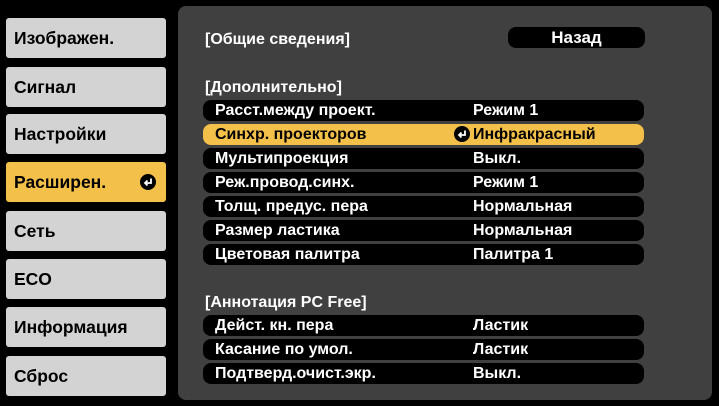 The image size is (719, 406). What do you see at coordinates (287, 254) in the screenshot?
I see `row-label: Цветовая палитра` at bounding box center [287, 254].